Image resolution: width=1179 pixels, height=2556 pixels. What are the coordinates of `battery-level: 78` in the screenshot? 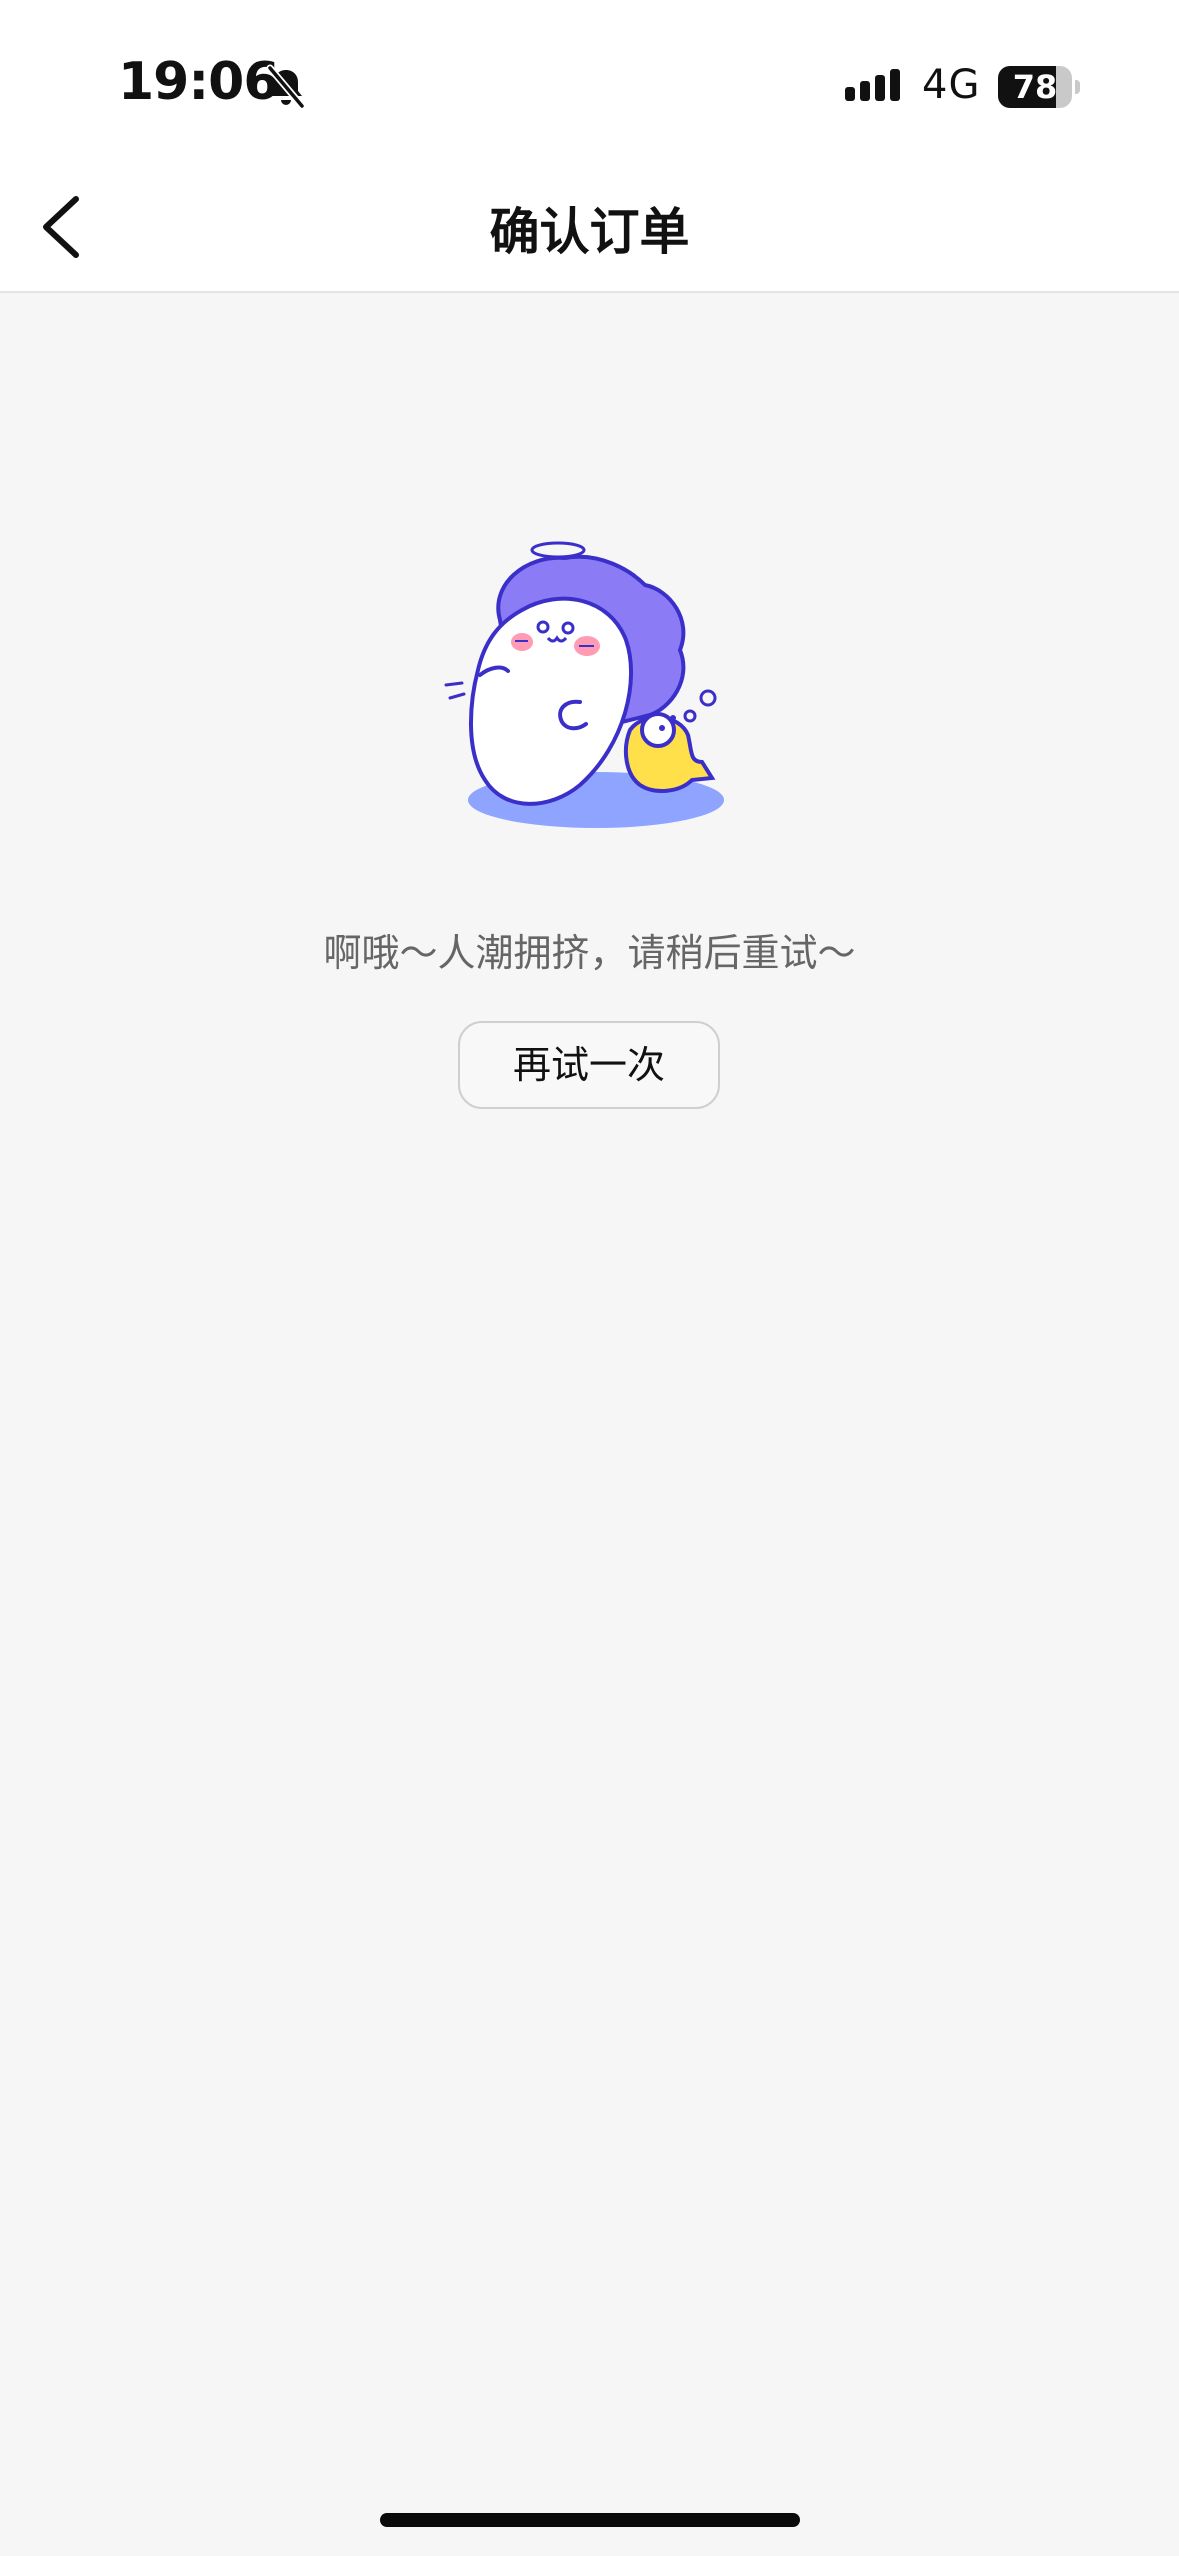 It's located at (1035, 87).